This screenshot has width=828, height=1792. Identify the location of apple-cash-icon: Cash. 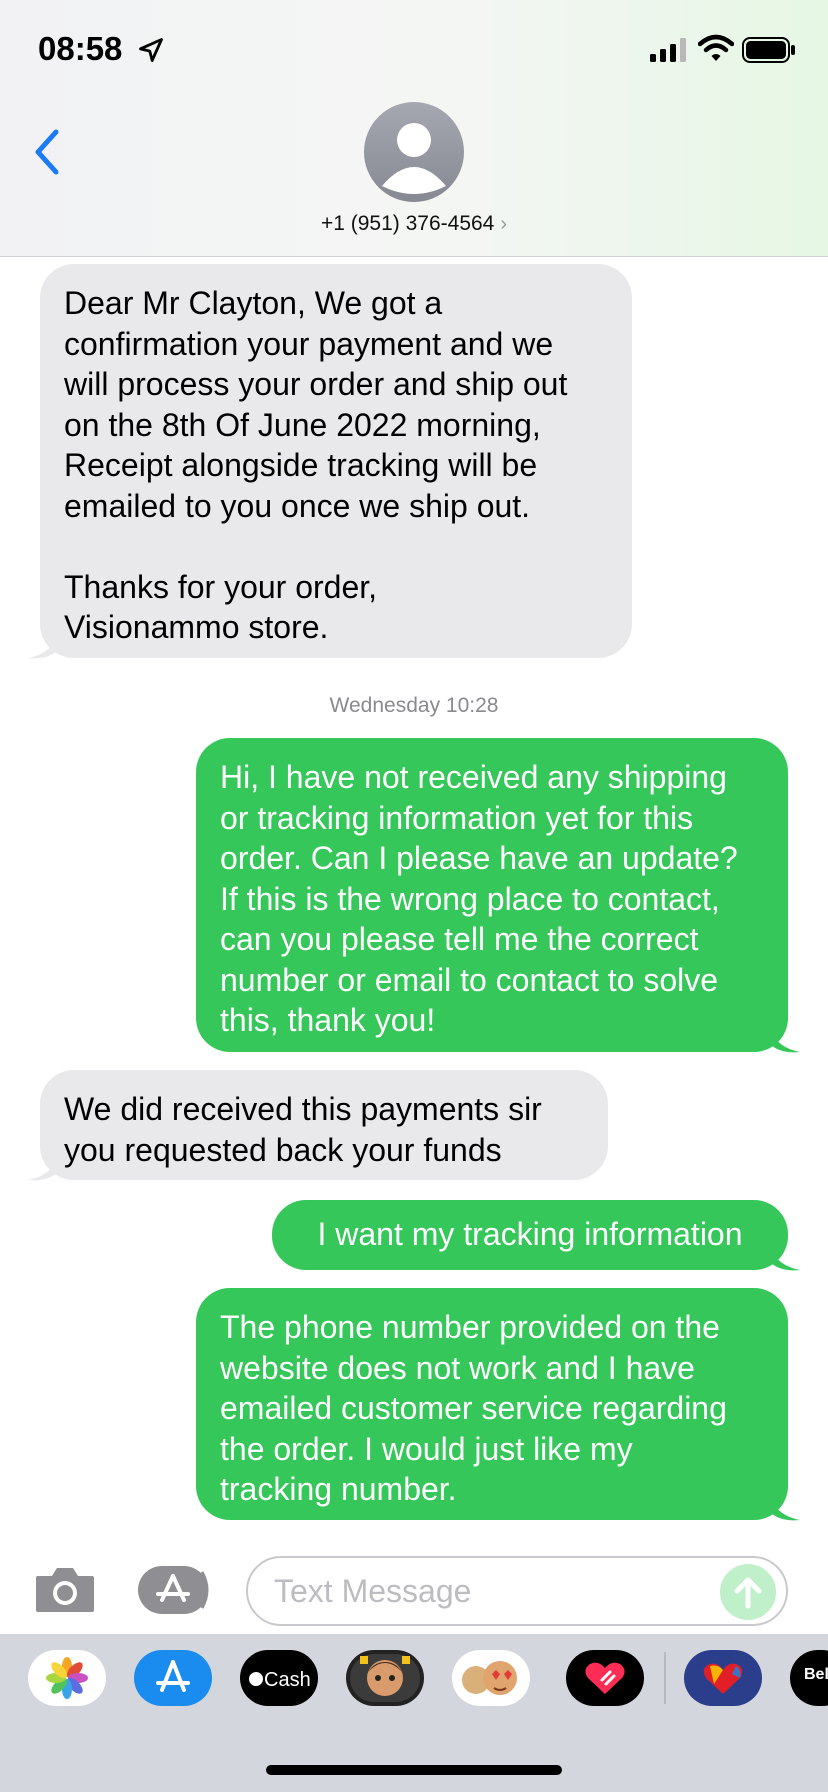
(279, 1678).